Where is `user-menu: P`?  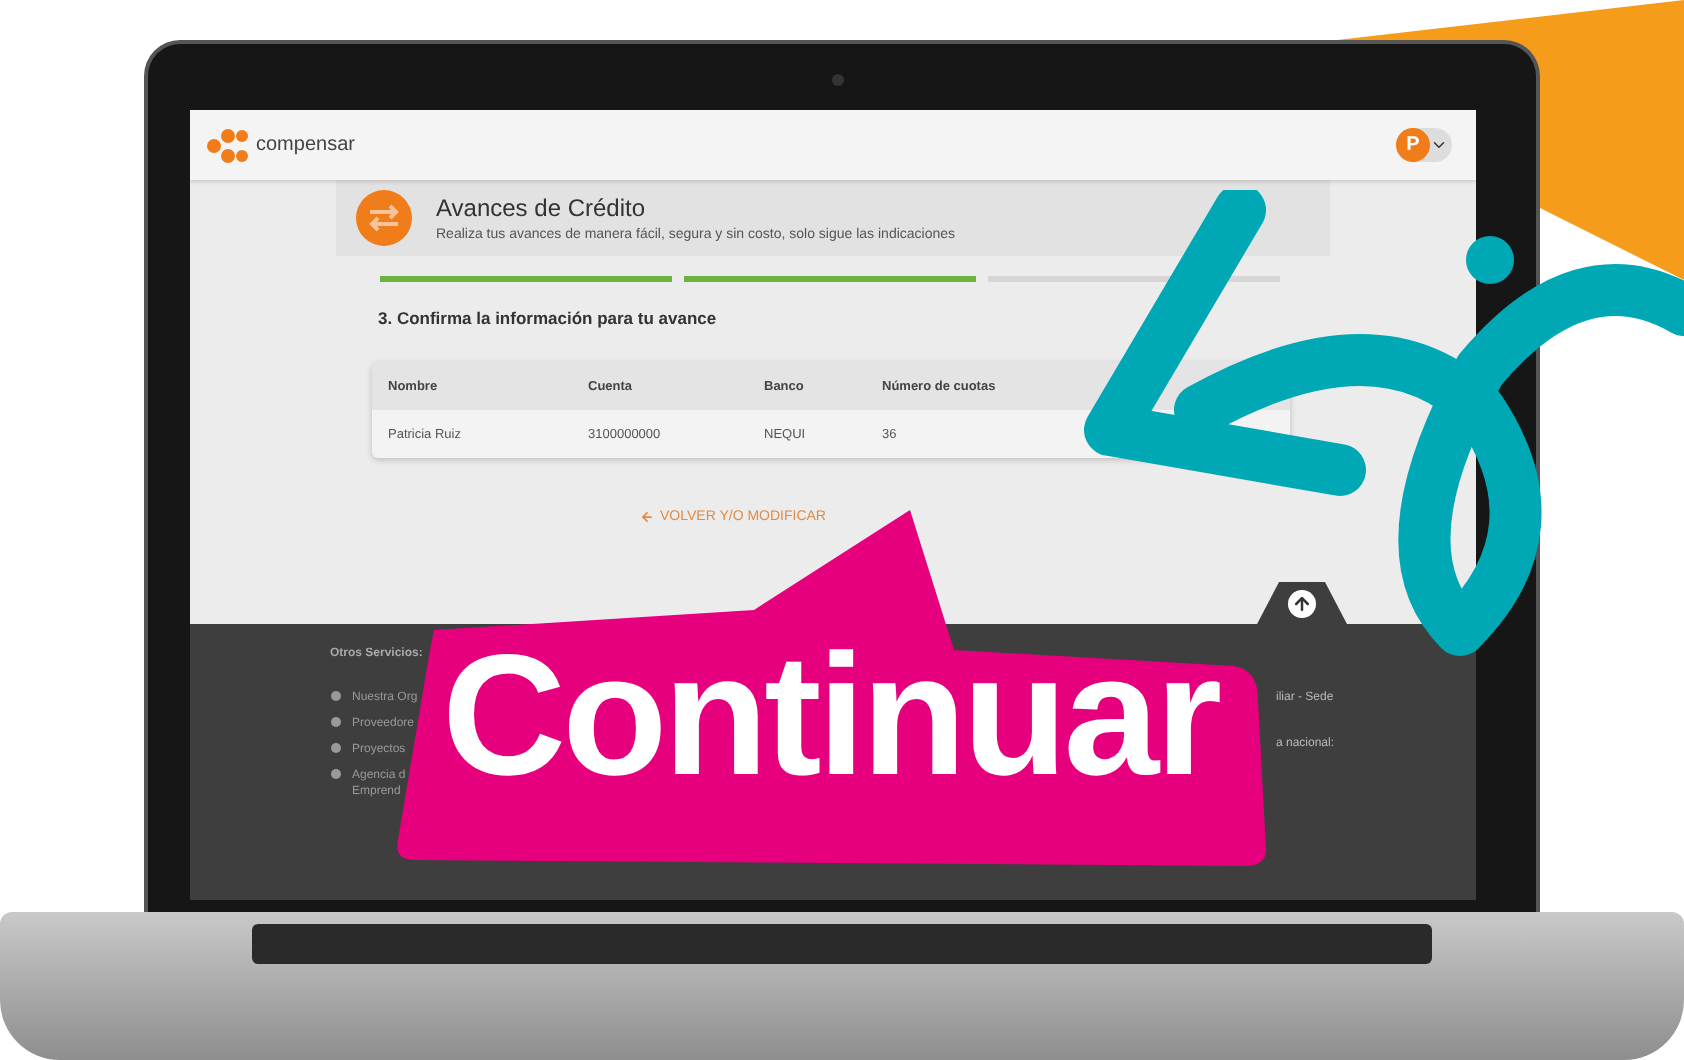 user-menu: P is located at coordinates (1424, 145).